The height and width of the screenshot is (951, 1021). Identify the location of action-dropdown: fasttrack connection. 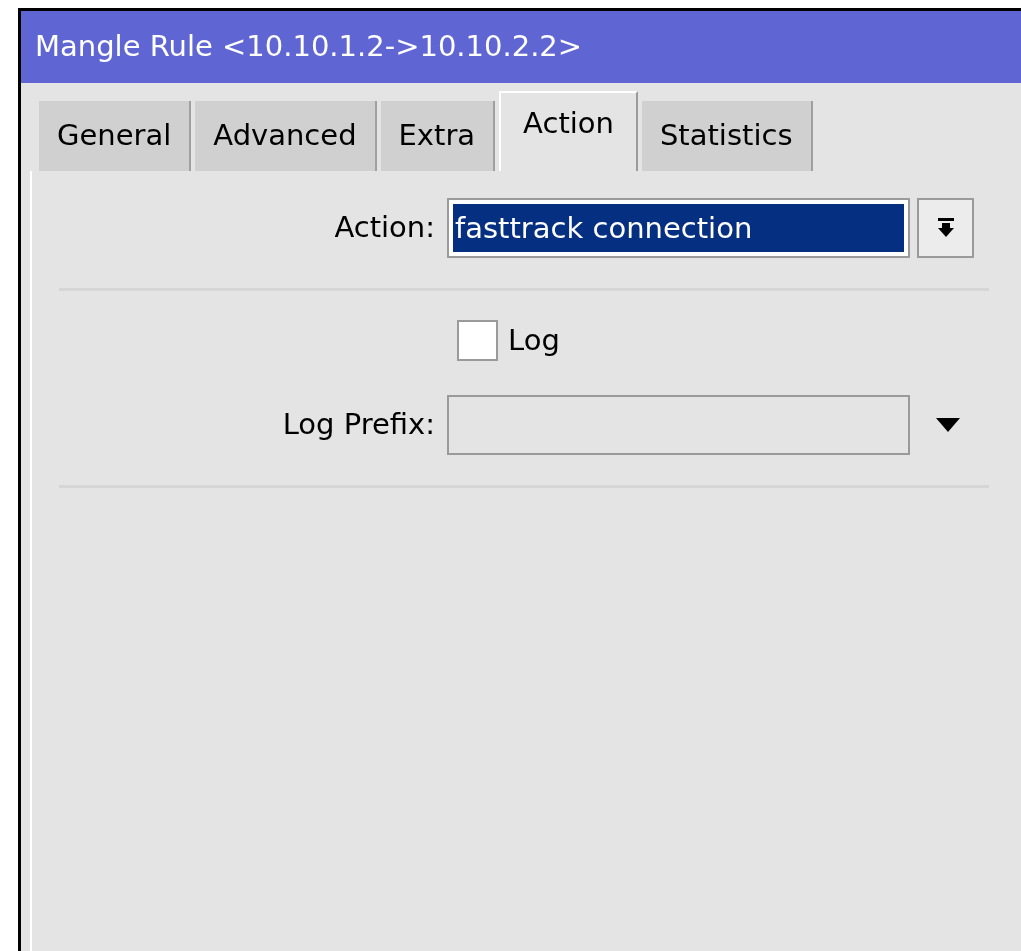
(678, 228).